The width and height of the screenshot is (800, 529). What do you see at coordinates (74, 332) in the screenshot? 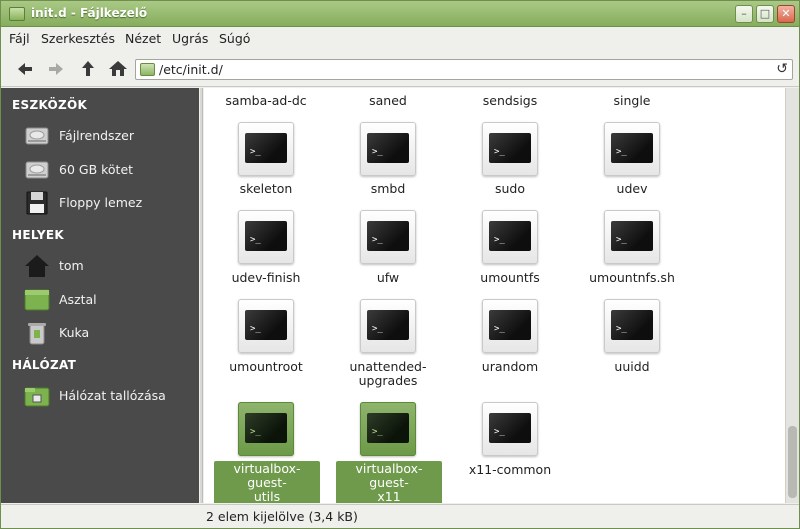
I see `sidebar-item-label: Kuka` at bounding box center [74, 332].